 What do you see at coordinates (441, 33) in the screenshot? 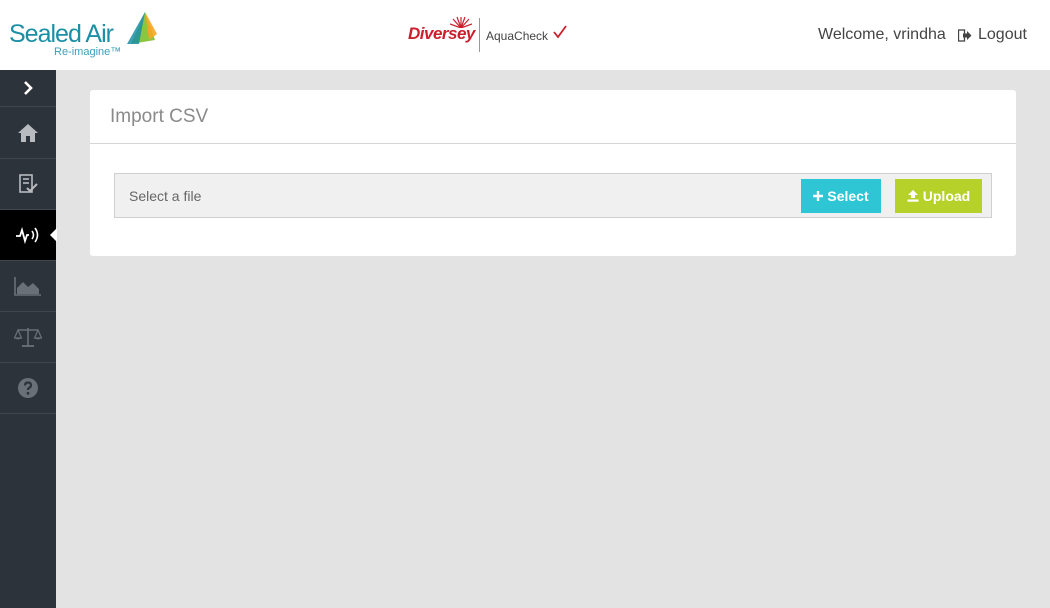
I see `diversey-logo: Diversey` at bounding box center [441, 33].